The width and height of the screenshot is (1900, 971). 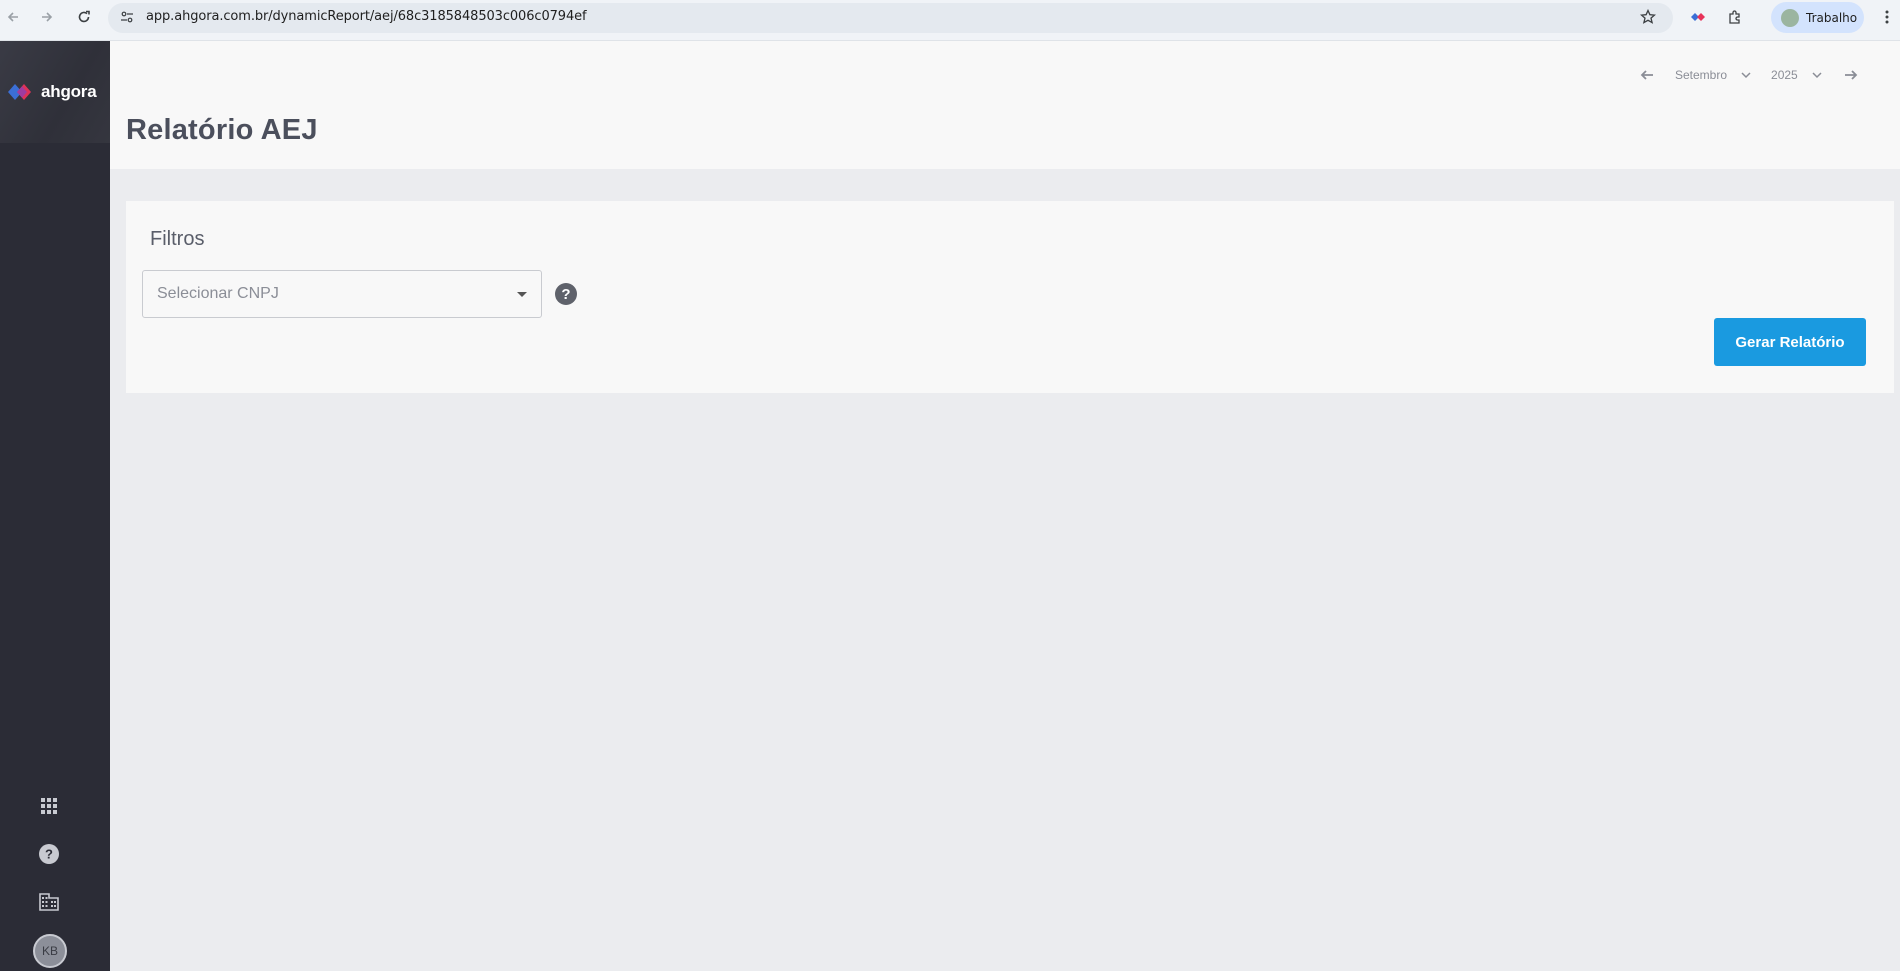 I want to click on next-period-arrow-icon, so click(x=1851, y=75).